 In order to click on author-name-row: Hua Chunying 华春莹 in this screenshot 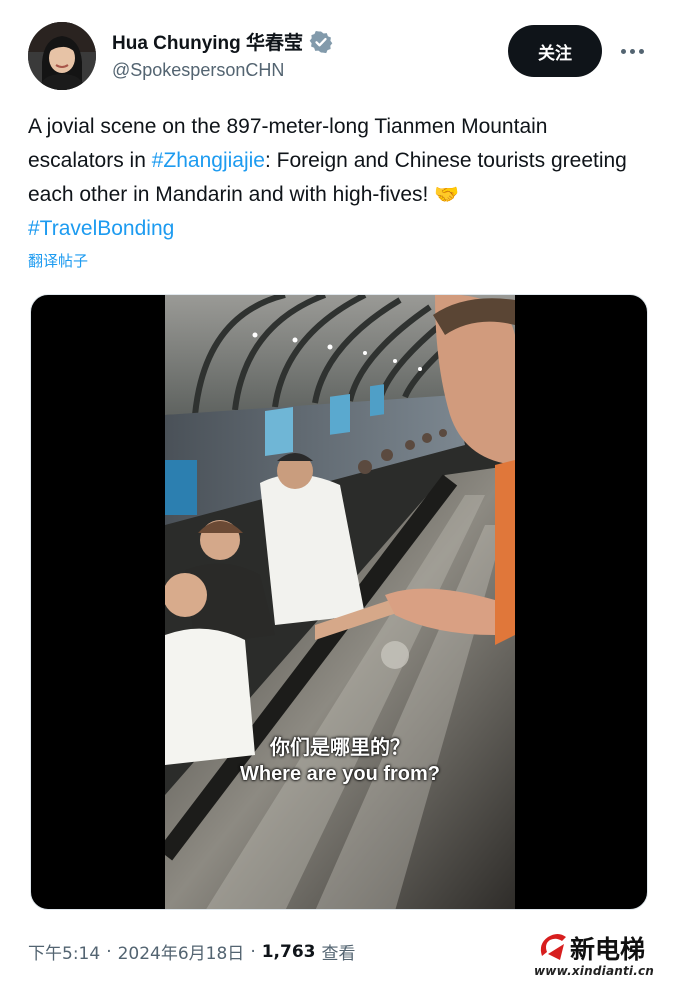, I will do `click(222, 41)`.